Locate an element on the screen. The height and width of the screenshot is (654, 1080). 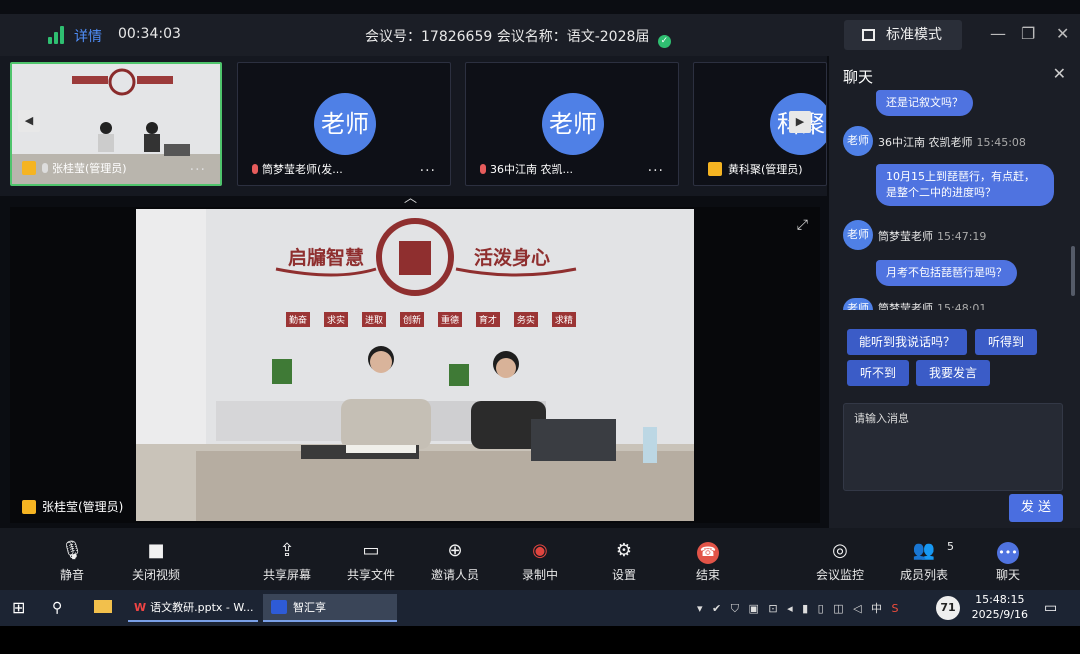
motto-tag: 进取 is located at coordinates (373, 319).